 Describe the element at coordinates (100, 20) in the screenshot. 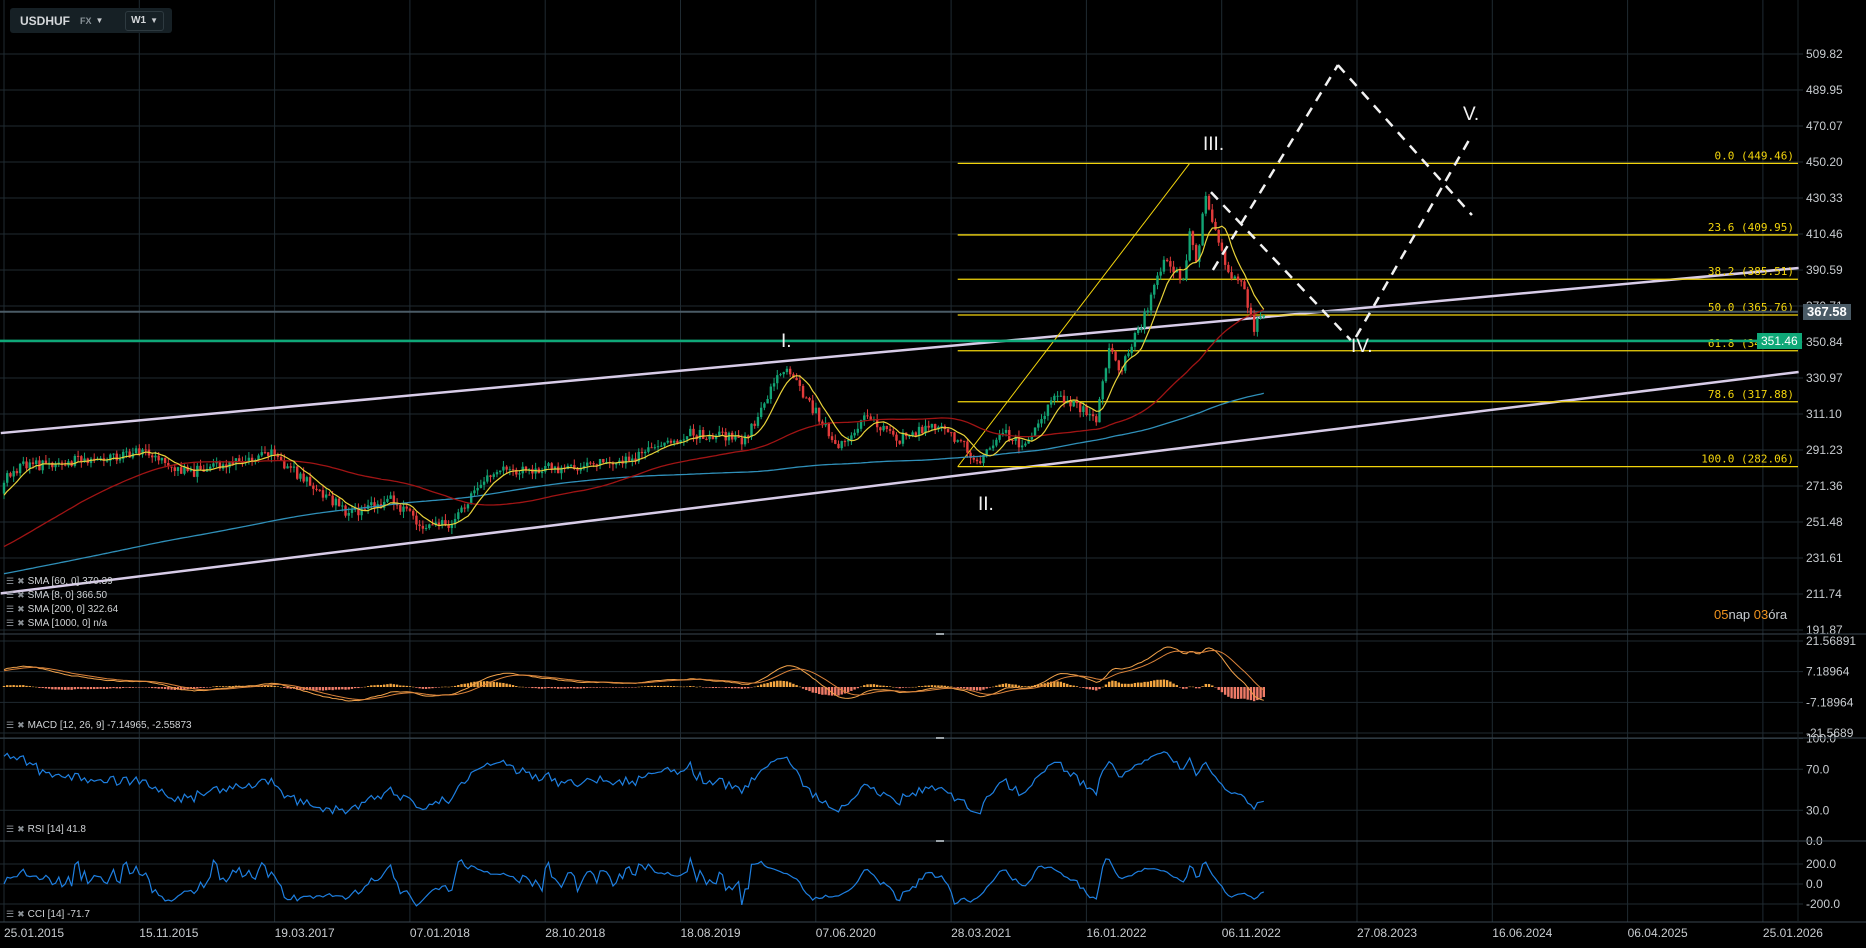

I see `market-dropdown-icon: ▼` at that location.